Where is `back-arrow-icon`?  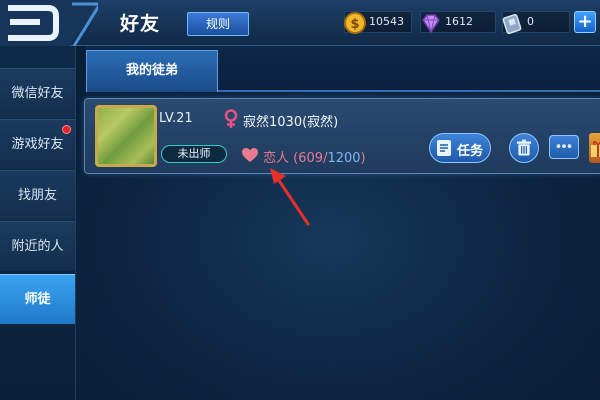
back-arrow-icon is located at coordinates (49, 23).